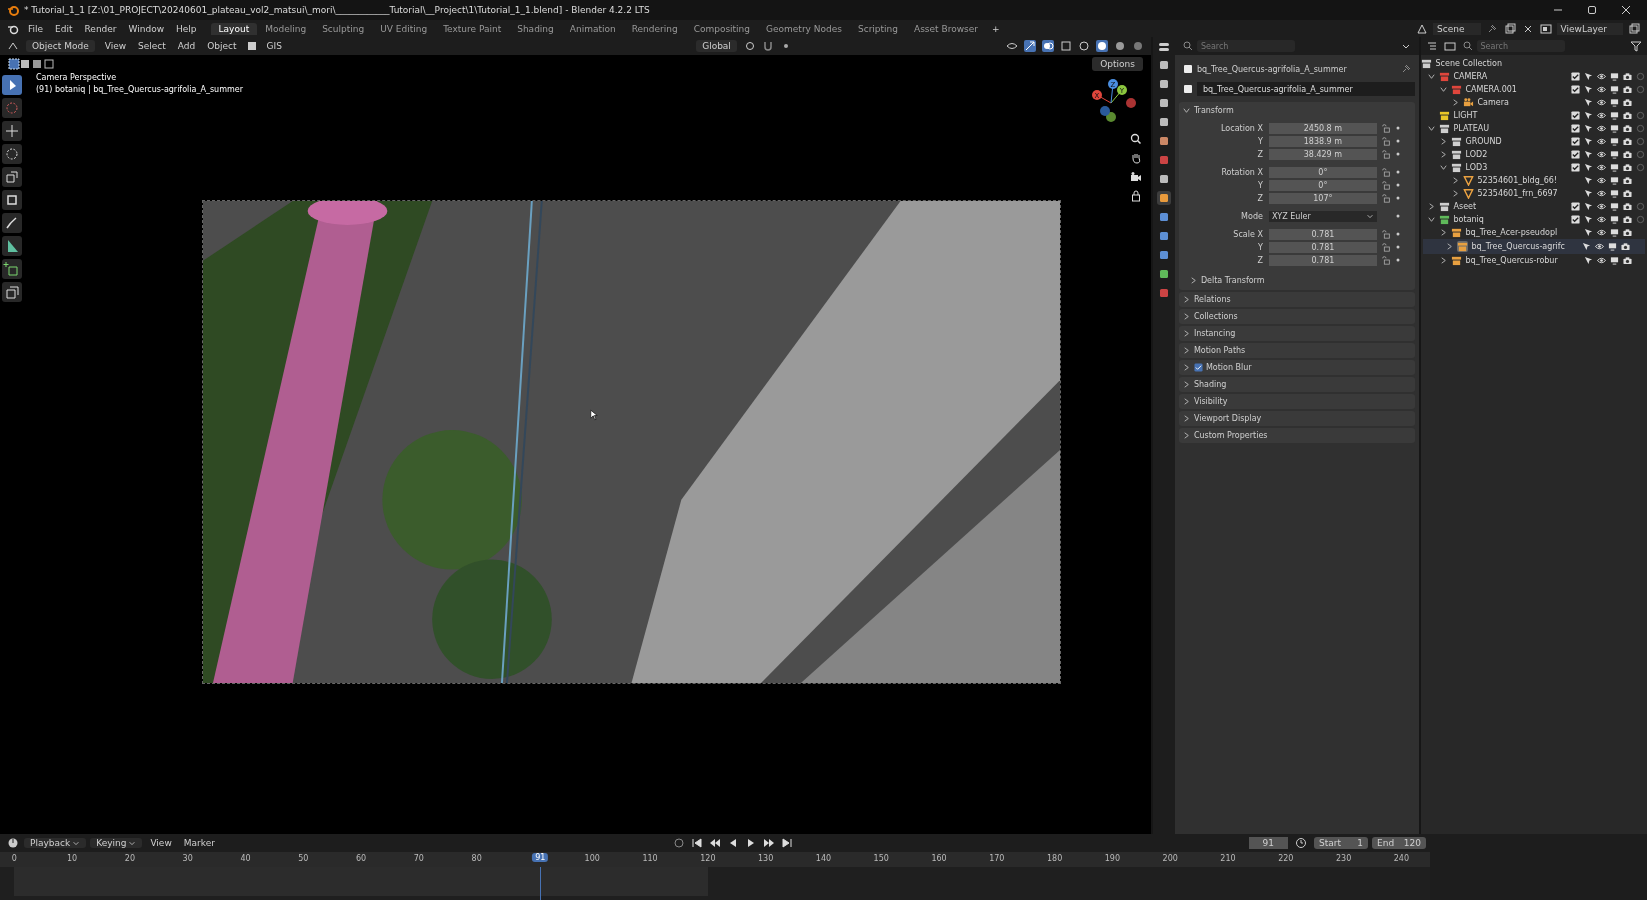  What do you see at coordinates (1296, 384) in the screenshot?
I see `collapsed-panel: Shading` at bounding box center [1296, 384].